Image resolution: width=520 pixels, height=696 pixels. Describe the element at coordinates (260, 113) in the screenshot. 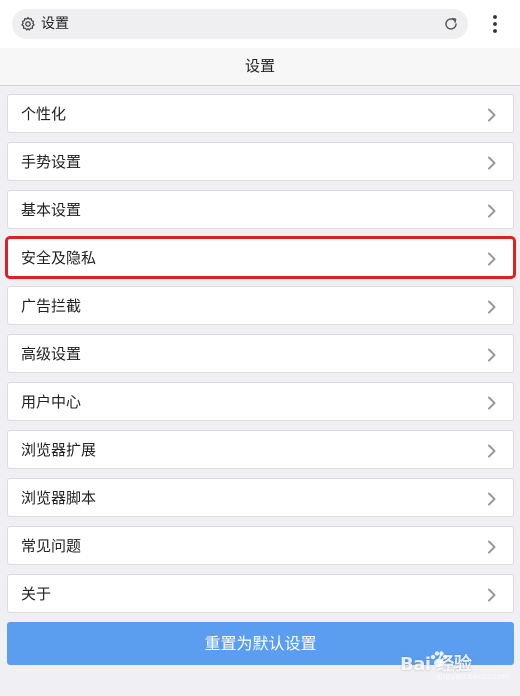

I see `settings-row: 个性化` at that location.